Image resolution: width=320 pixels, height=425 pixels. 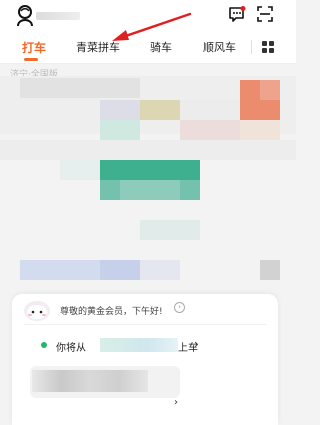 I want to click on destination-mask, so click(x=90, y=381).